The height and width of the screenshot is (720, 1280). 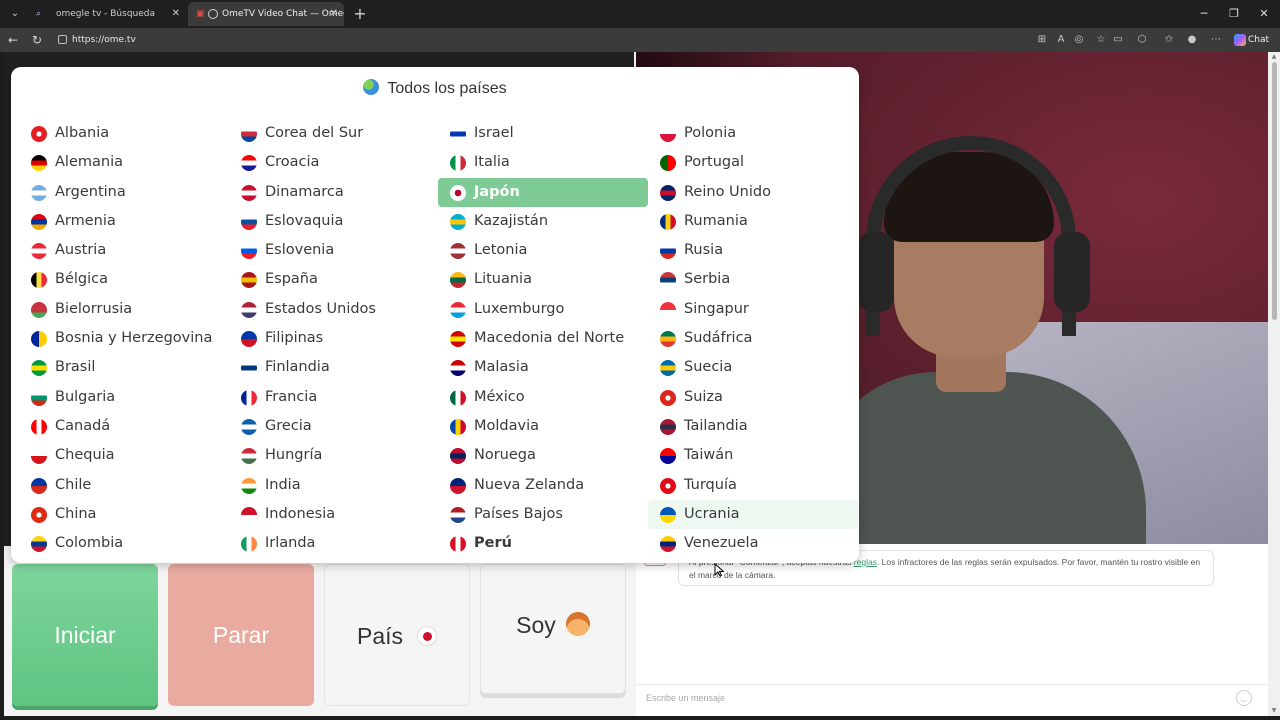 I want to click on country-option: México, so click(x=543, y=397).